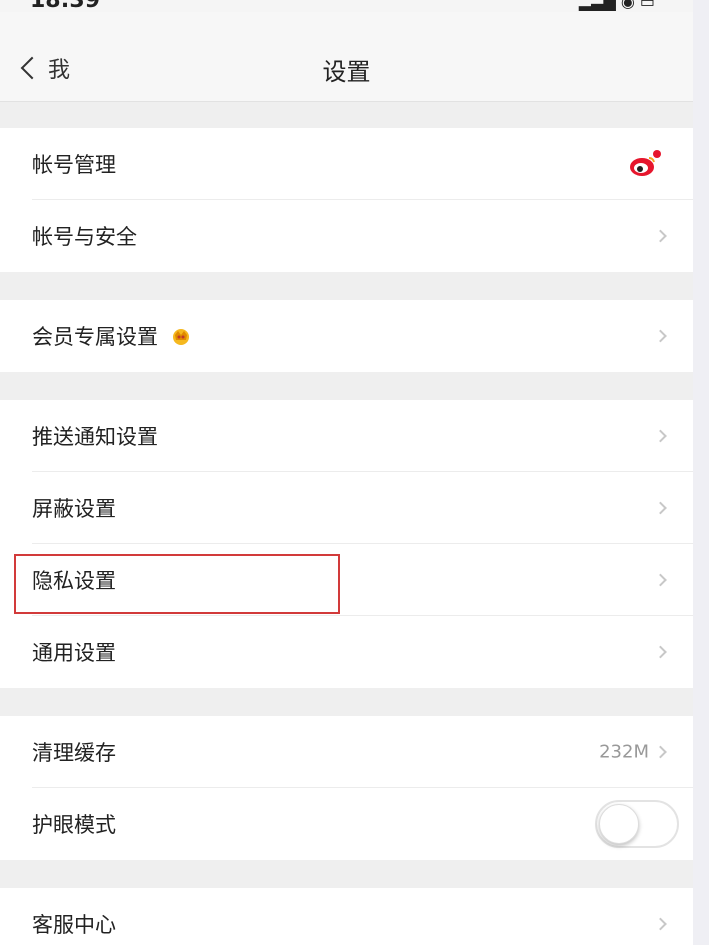 The image size is (709, 945). I want to click on row-label: 客服中心, so click(74, 925).